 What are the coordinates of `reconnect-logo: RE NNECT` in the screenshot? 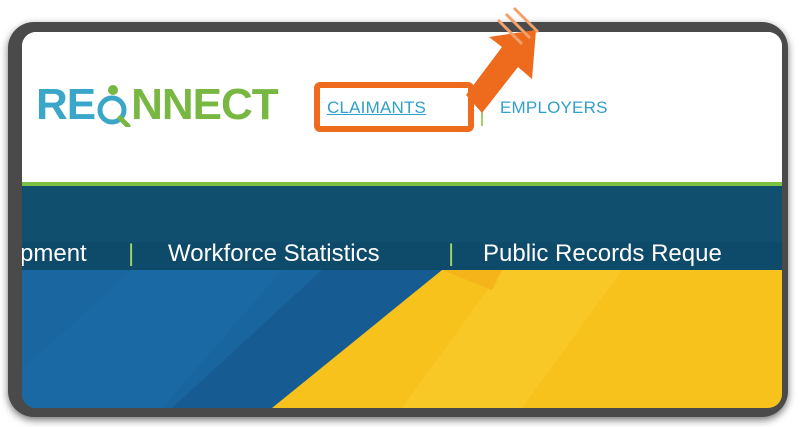 It's located at (157, 104).